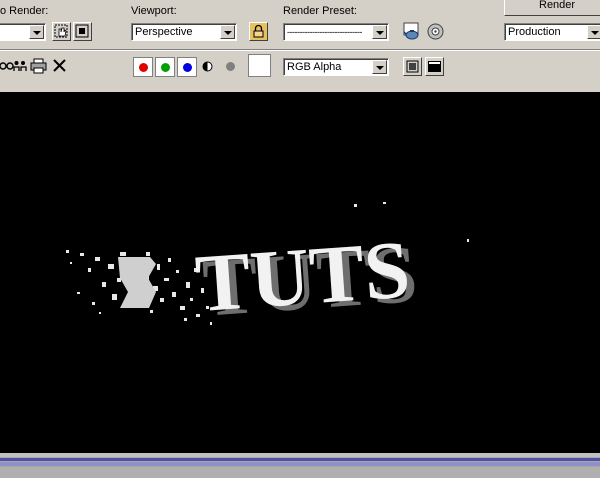 The width and height of the screenshot is (600, 478). I want to click on render-setup-button, so click(412, 31).